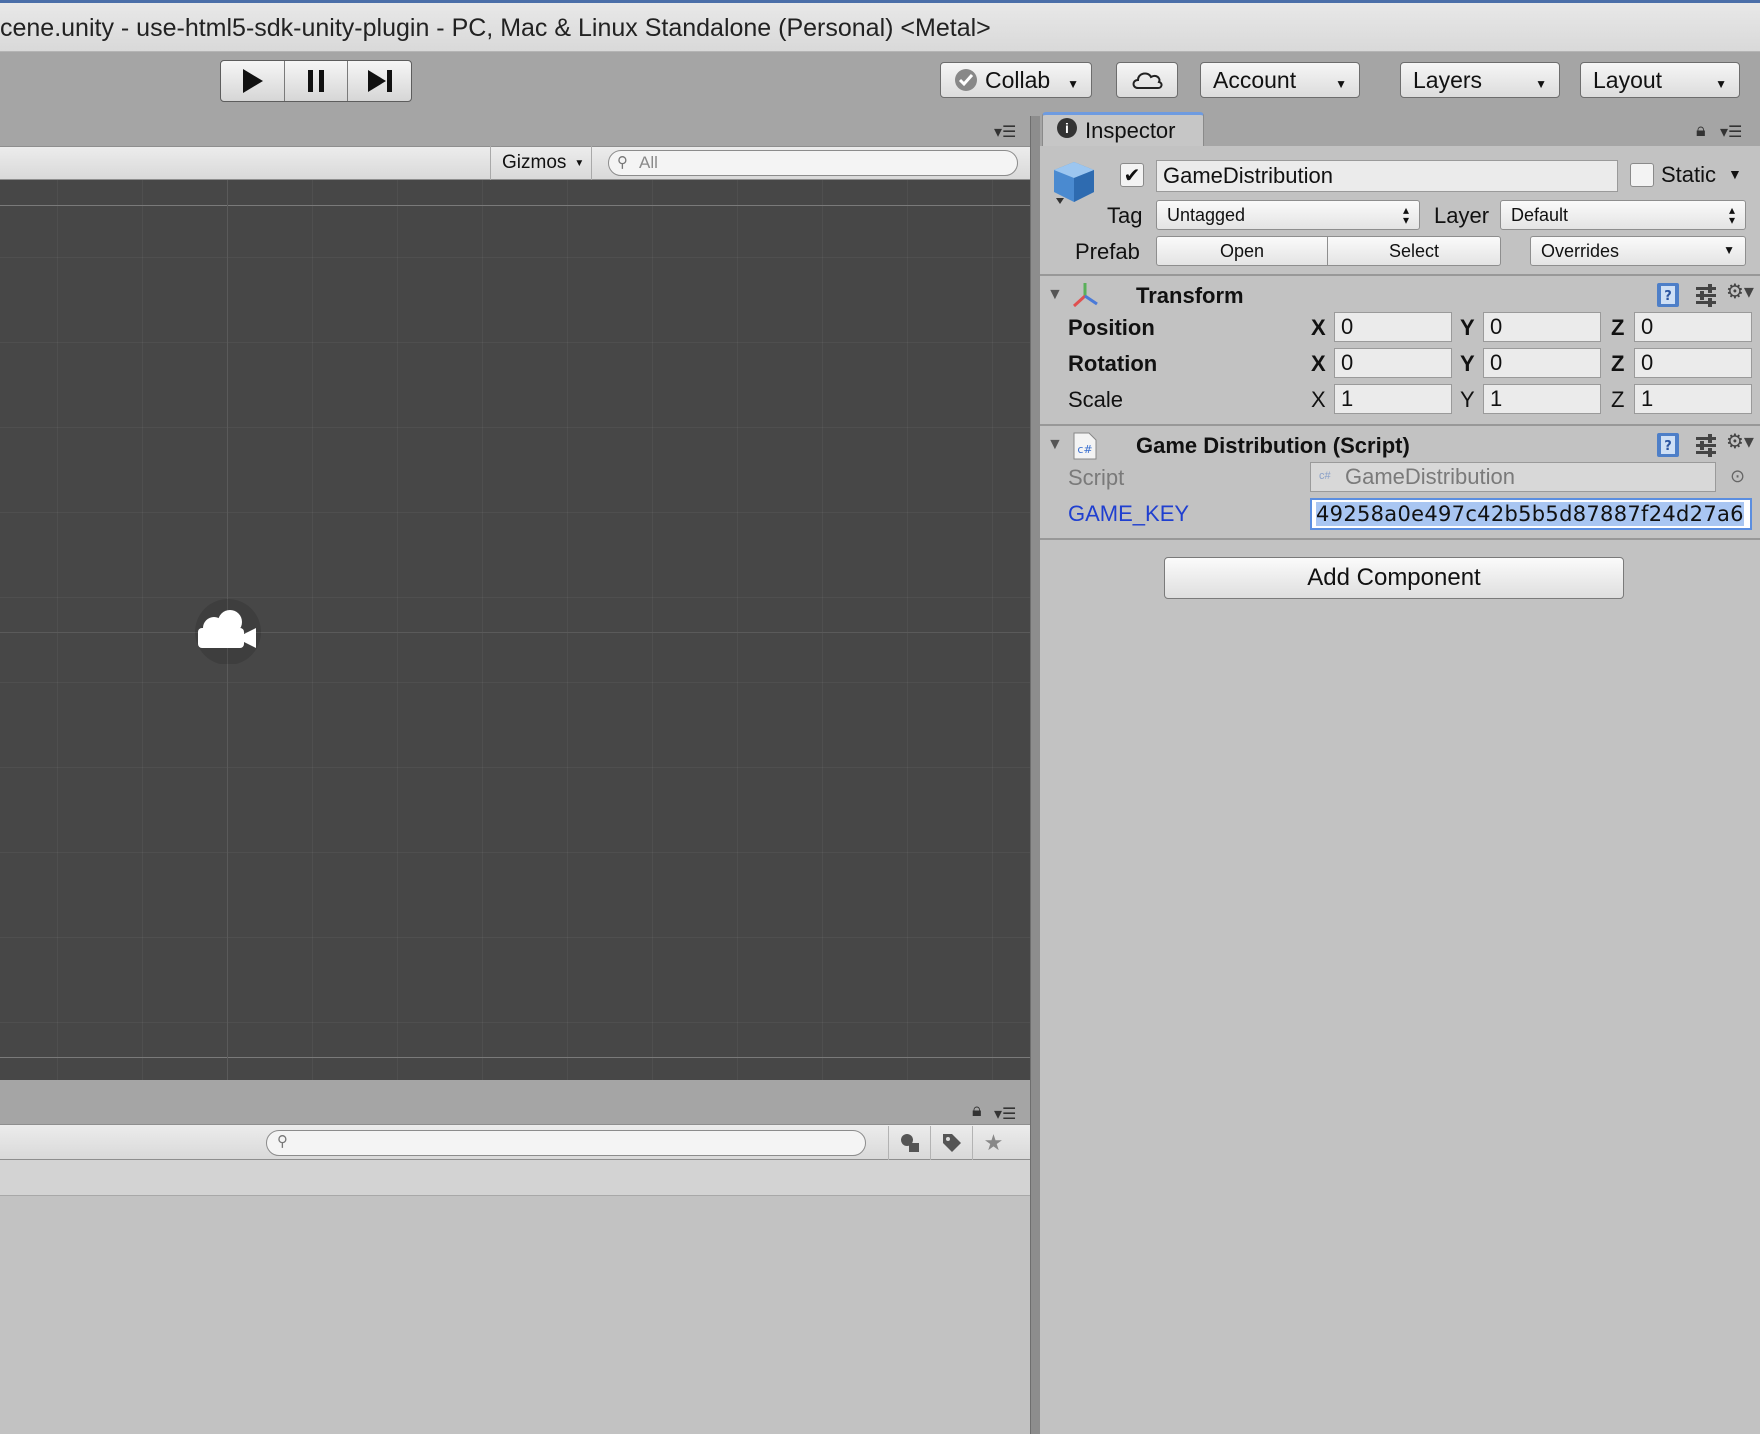  What do you see at coordinates (1542, 399) in the screenshot?
I see `scale-y-field: 1` at bounding box center [1542, 399].